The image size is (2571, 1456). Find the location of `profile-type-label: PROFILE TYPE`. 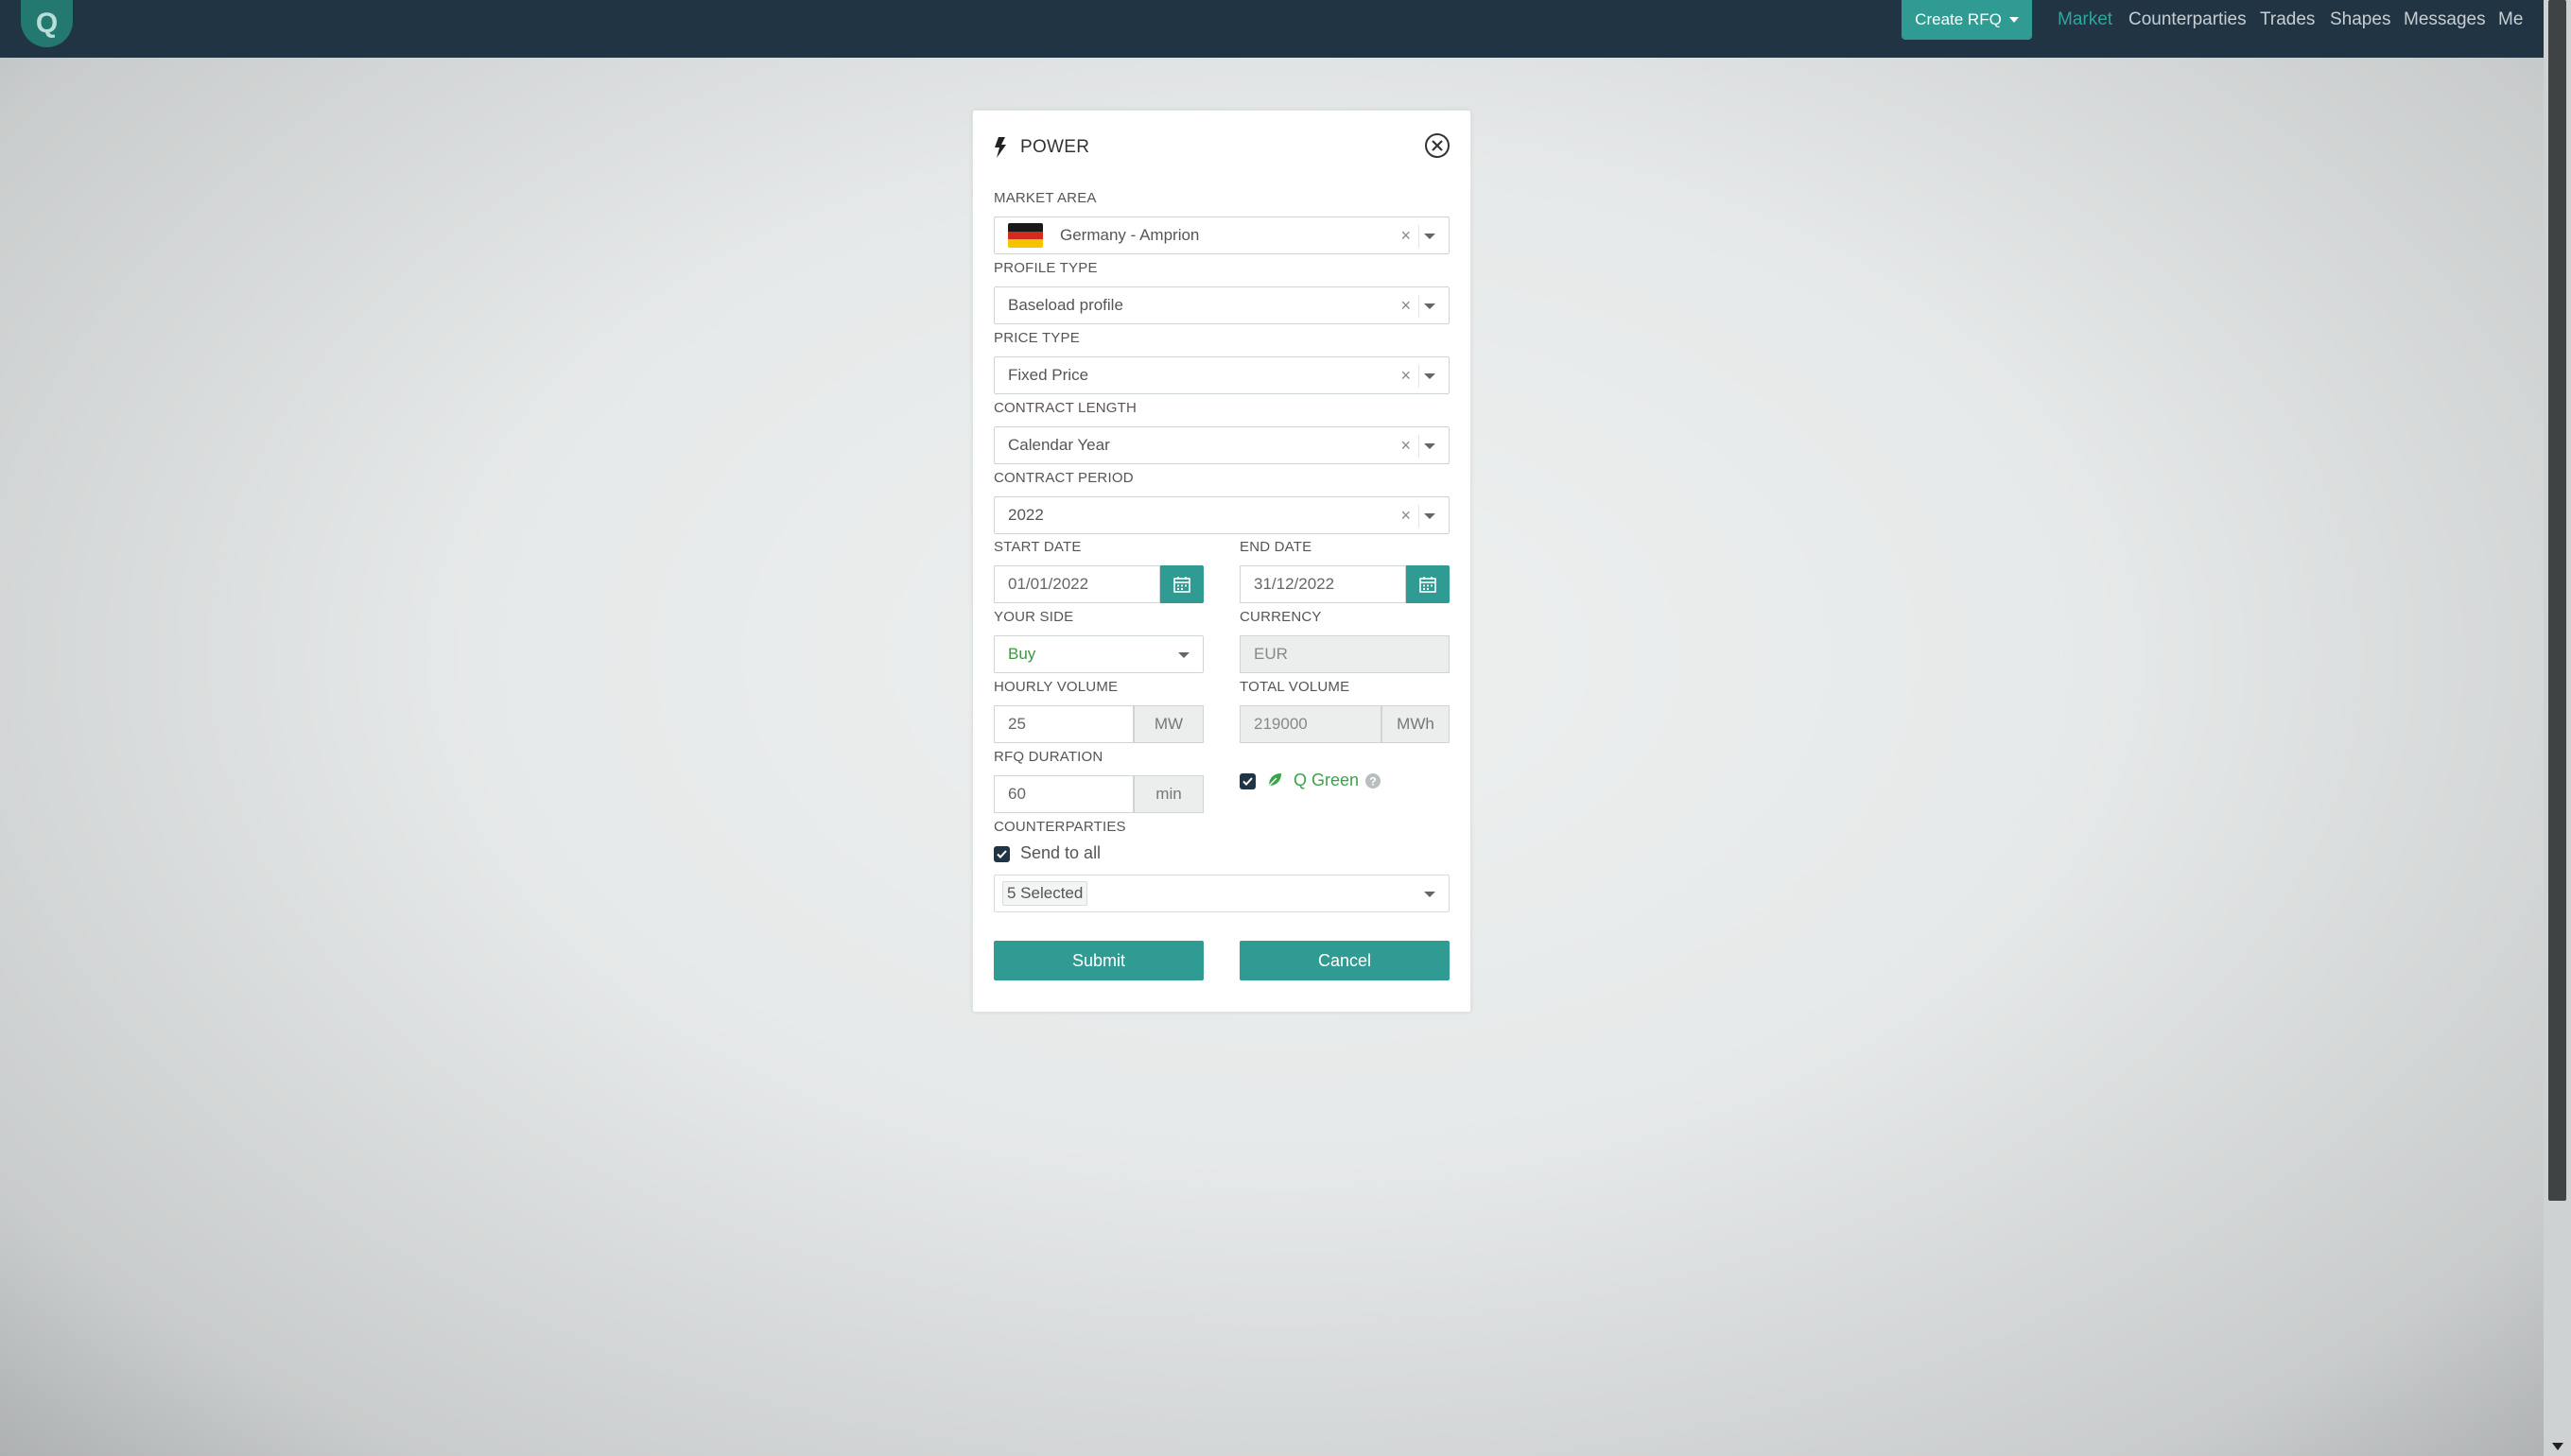

profile-type-label: PROFILE TYPE is located at coordinates (1046, 268).